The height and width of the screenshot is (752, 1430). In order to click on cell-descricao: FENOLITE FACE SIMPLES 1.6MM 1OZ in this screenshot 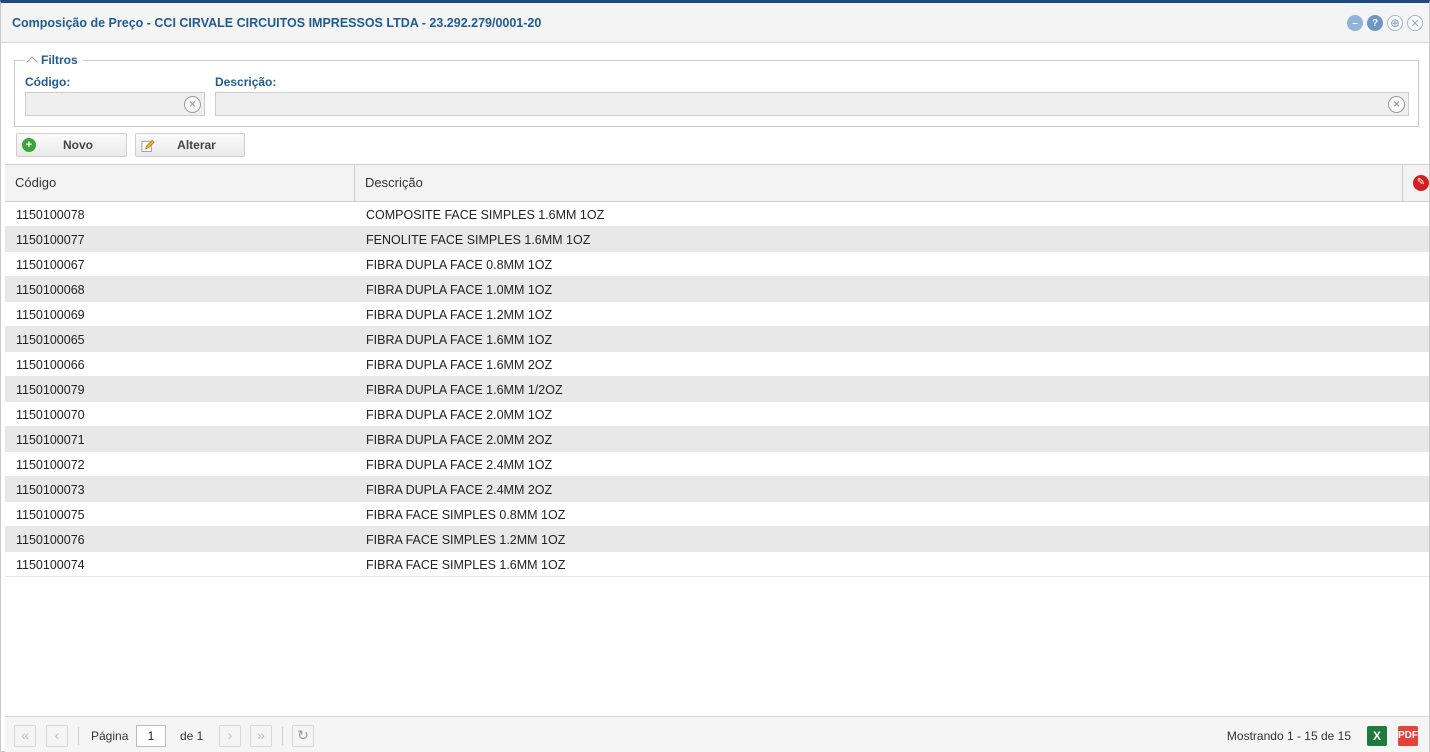, I will do `click(478, 240)`.